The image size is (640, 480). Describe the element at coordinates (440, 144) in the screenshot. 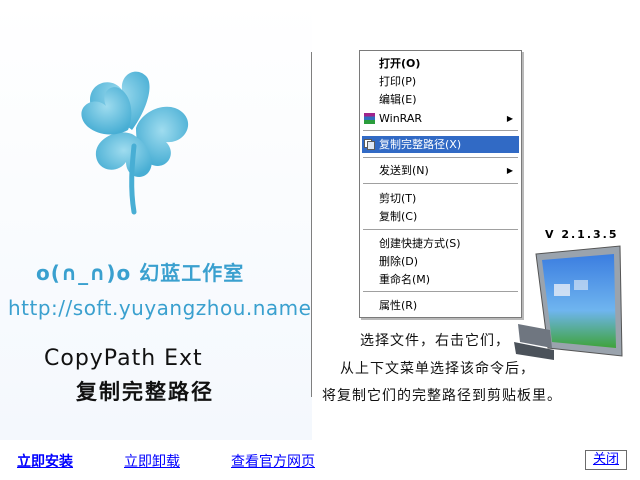

I see `menu-item-copy-full-path: 复制完整路径(X)` at that location.